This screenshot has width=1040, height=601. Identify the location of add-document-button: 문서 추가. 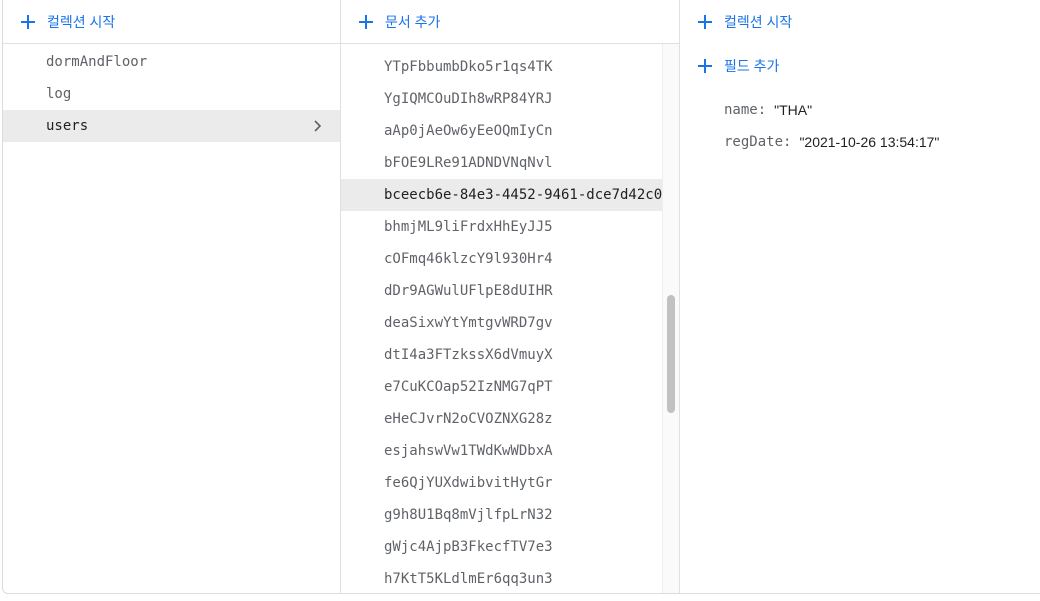
(510, 22).